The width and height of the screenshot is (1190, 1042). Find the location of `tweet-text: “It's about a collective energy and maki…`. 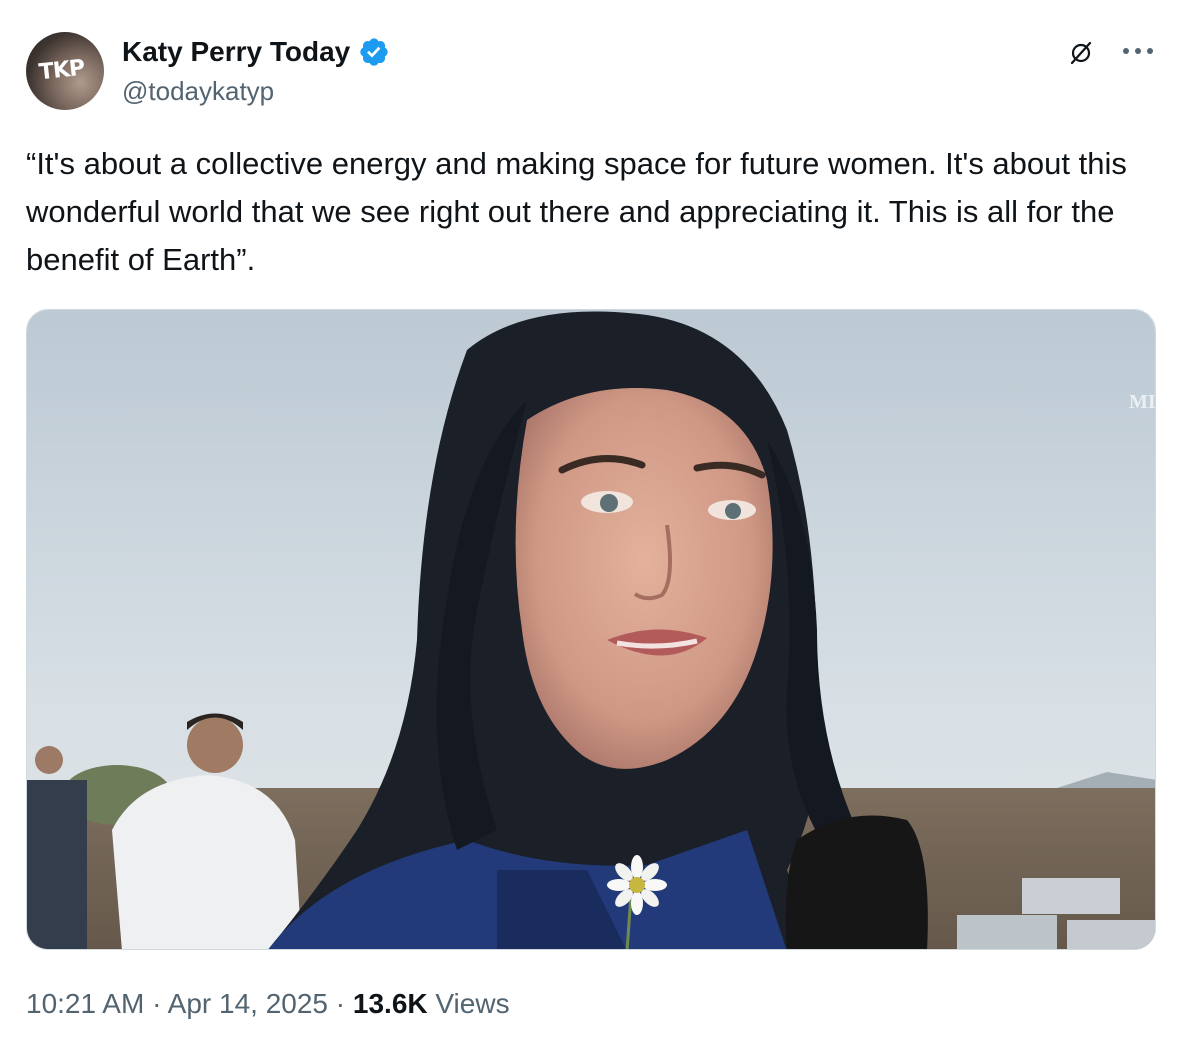

tweet-text: “It's about a collective energy and maki… is located at coordinates (576, 211).